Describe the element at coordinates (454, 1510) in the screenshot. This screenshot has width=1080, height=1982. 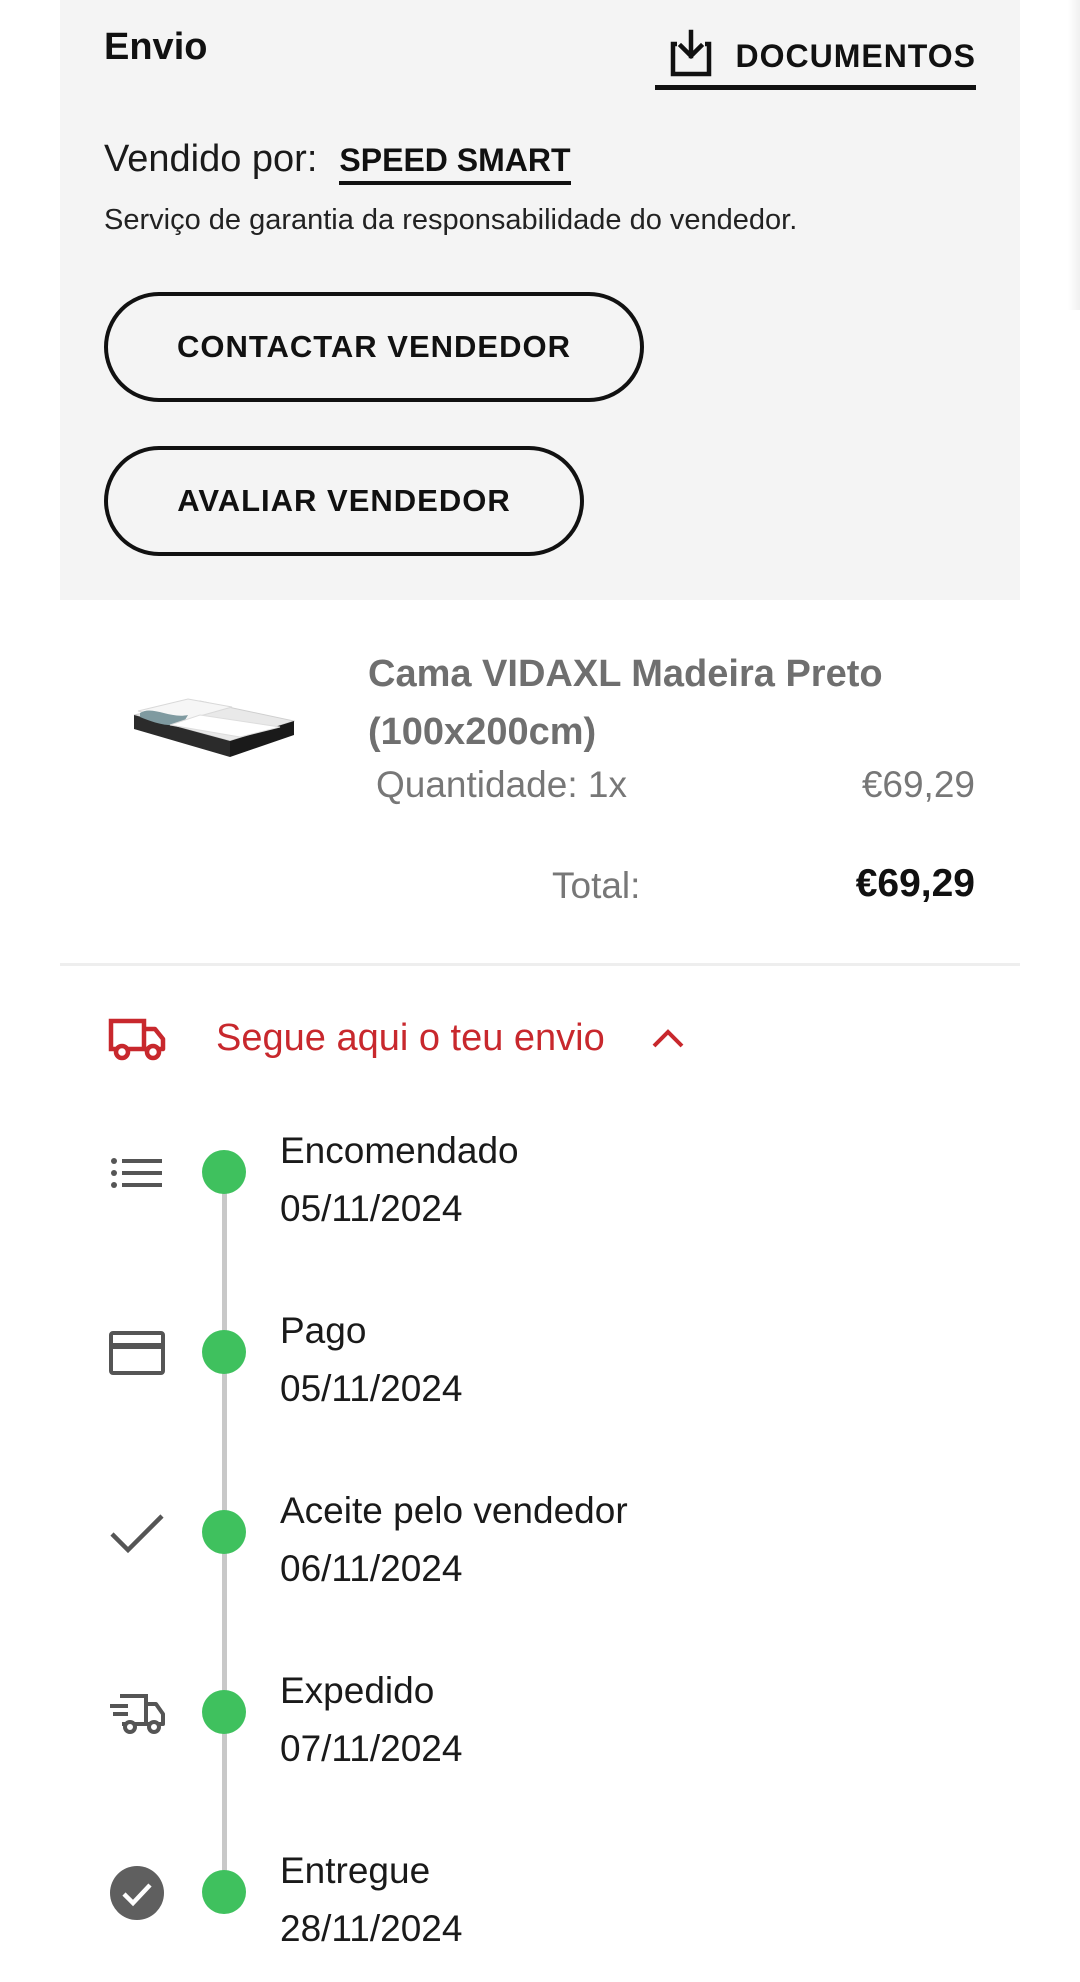
I see `step-name: Aceite pelo vendedor` at that location.